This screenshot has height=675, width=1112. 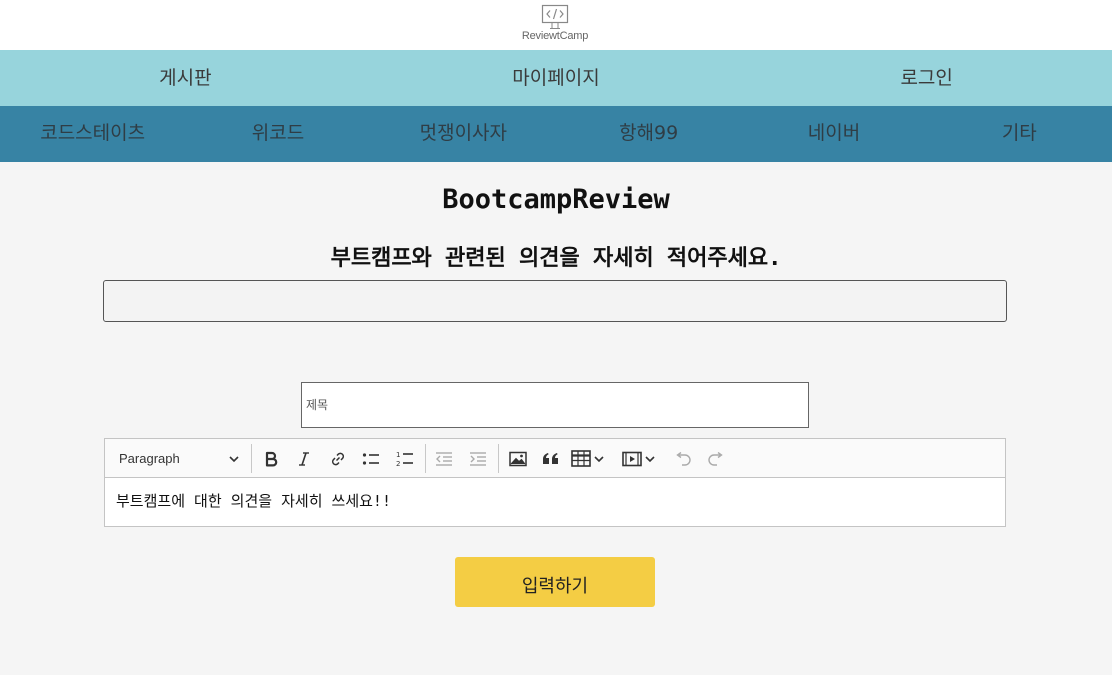 What do you see at coordinates (1019, 134) in the screenshot?
I see `bootcamp-nav-item: 기타` at bounding box center [1019, 134].